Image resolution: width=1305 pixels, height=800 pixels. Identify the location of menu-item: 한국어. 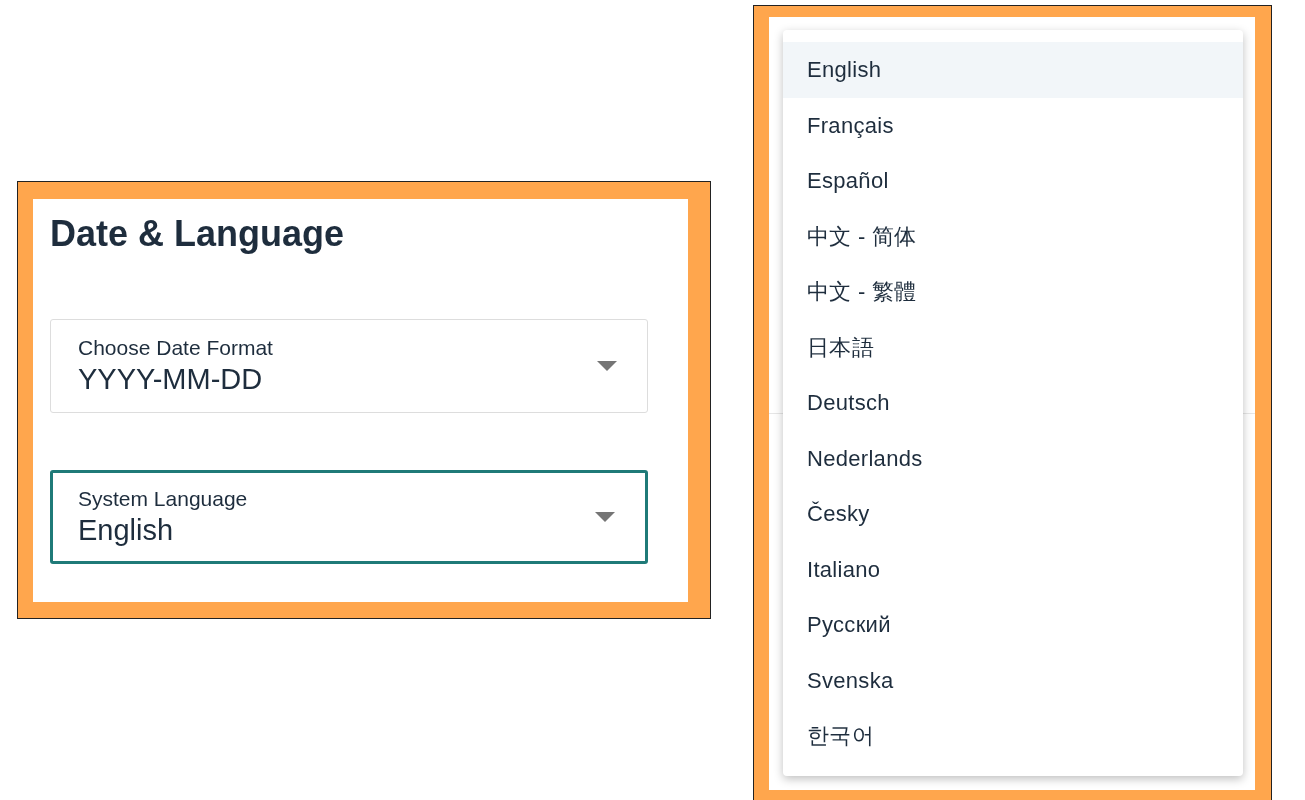
(1013, 736).